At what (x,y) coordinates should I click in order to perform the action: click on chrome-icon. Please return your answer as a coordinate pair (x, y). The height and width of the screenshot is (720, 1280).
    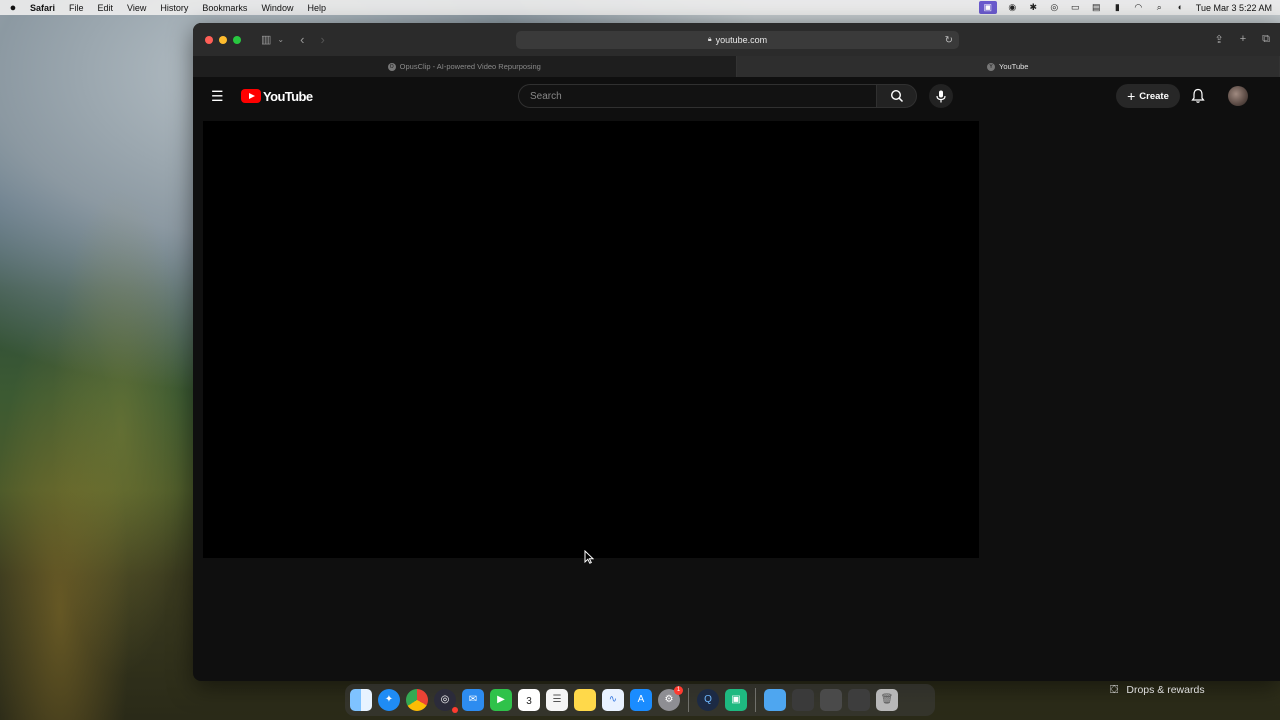
    Looking at the image, I should click on (417, 700).